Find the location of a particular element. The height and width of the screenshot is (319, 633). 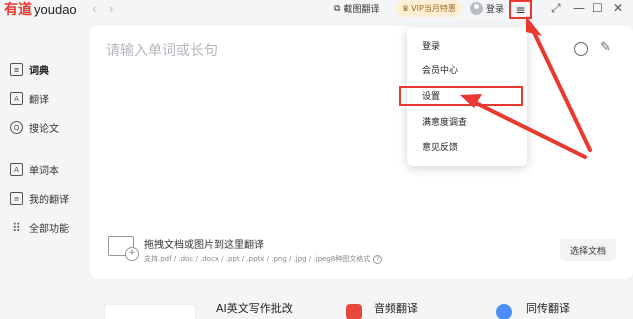

login-button: 登录 is located at coordinates (487, 8).